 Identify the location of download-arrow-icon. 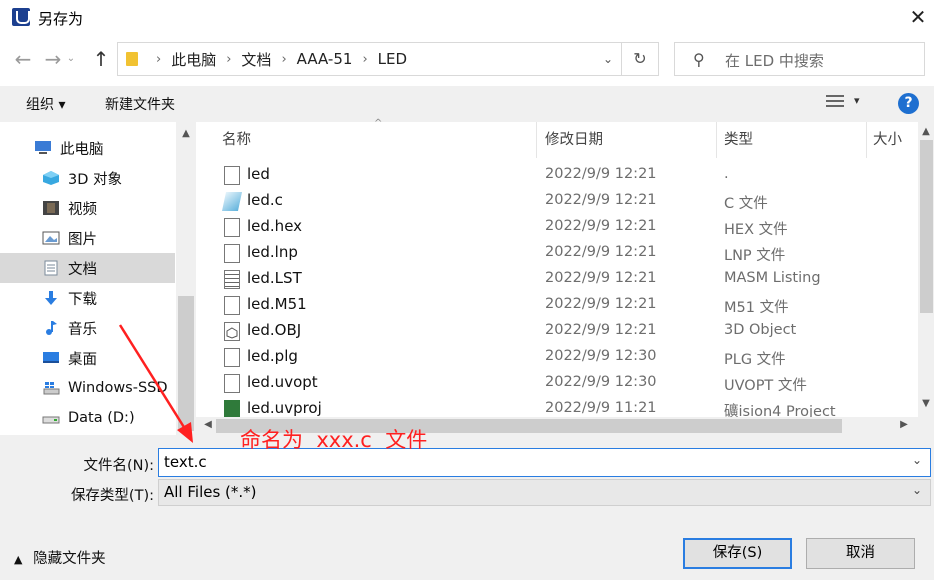
(51, 298).